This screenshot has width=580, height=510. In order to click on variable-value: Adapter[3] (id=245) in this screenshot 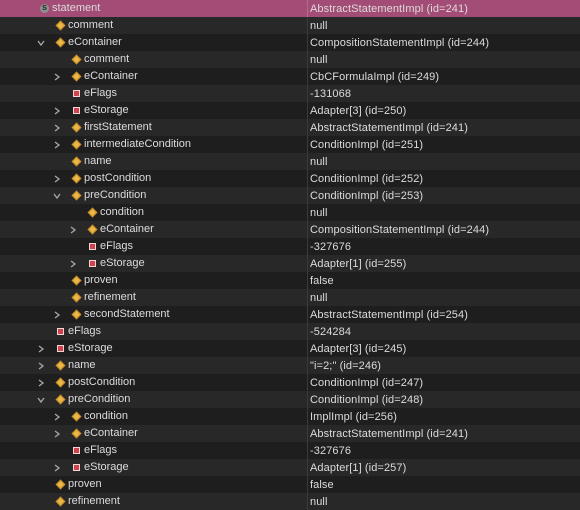, I will do `click(358, 348)`.